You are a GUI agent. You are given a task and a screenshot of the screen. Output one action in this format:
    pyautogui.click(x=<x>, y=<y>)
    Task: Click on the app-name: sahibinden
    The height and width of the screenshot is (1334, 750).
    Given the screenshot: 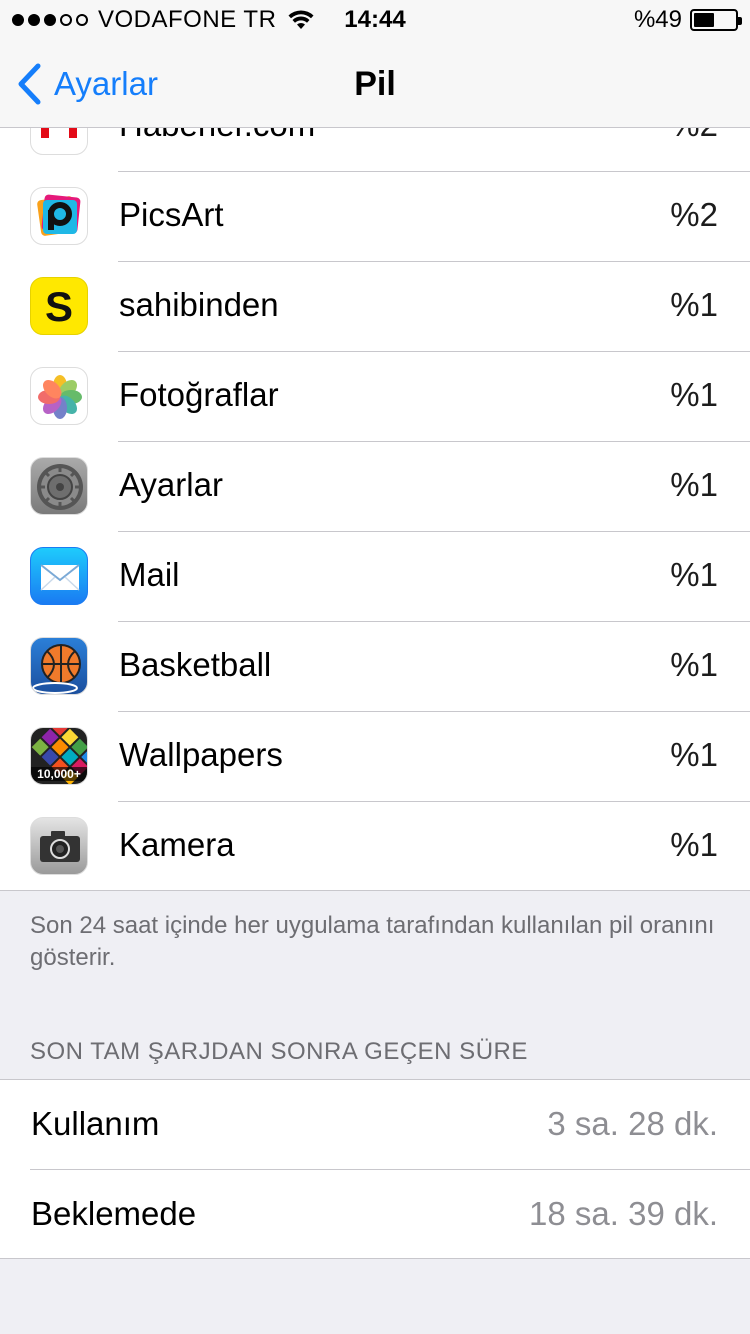 What is the action you would take?
    pyautogui.click(x=199, y=304)
    